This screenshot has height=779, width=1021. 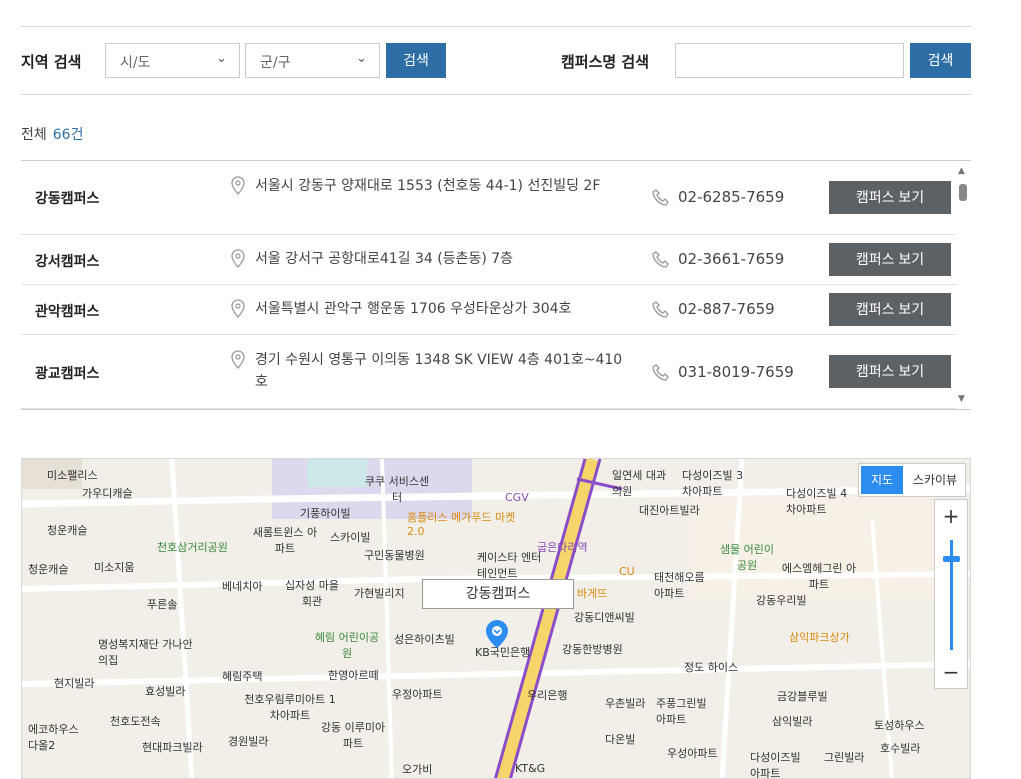 What do you see at coordinates (731, 197) in the screenshot?
I see `campus-phone: 02-6285-7659` at bounding box center [731, 197].